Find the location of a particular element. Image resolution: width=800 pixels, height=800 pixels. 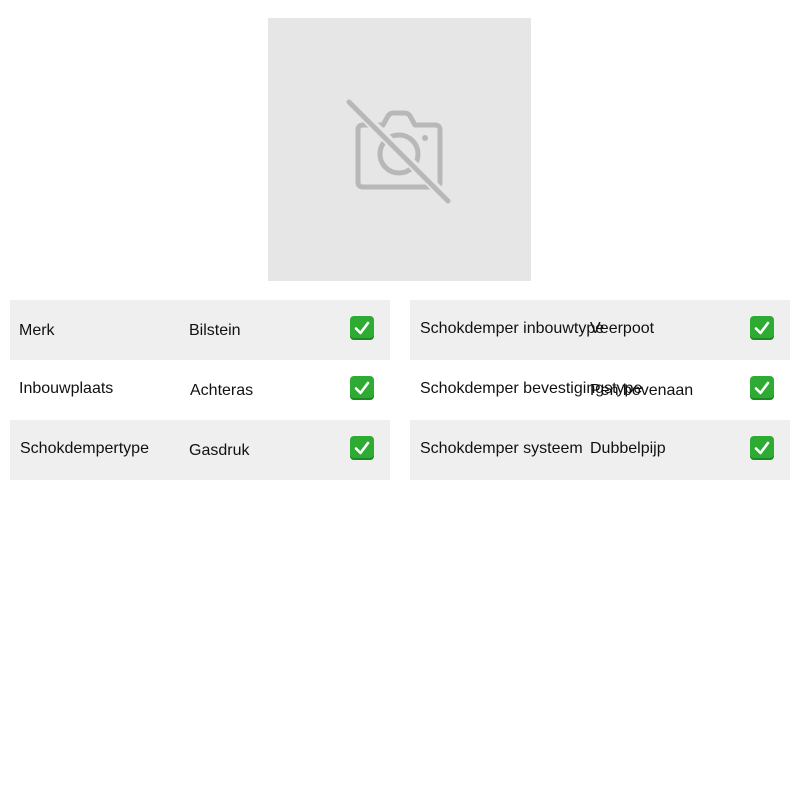

spec-row-inbouwplaats: Inbouwplaats Achteras is located at coordinates (200, 390).